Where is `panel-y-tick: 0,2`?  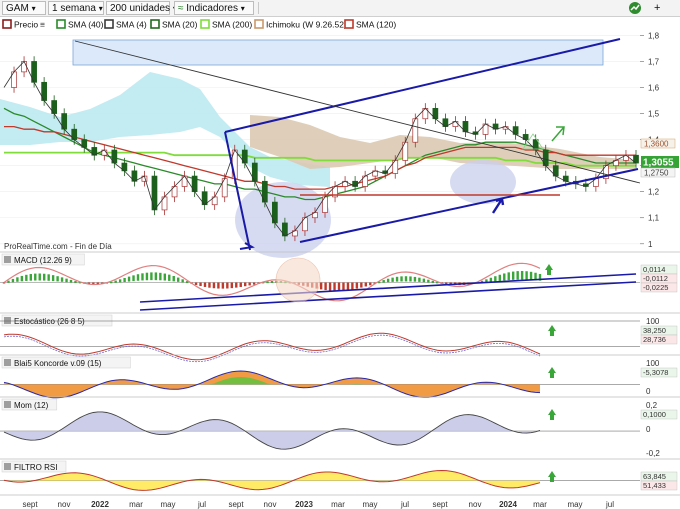
panel-y-tick: 0,2 is located at coordinates (652, 405).